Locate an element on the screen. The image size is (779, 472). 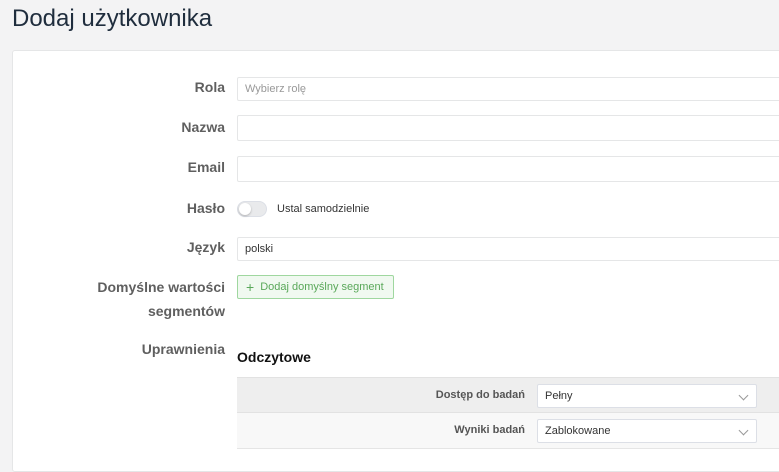
permissions-label: Uprawnienia is located at coordinates (183, 349).